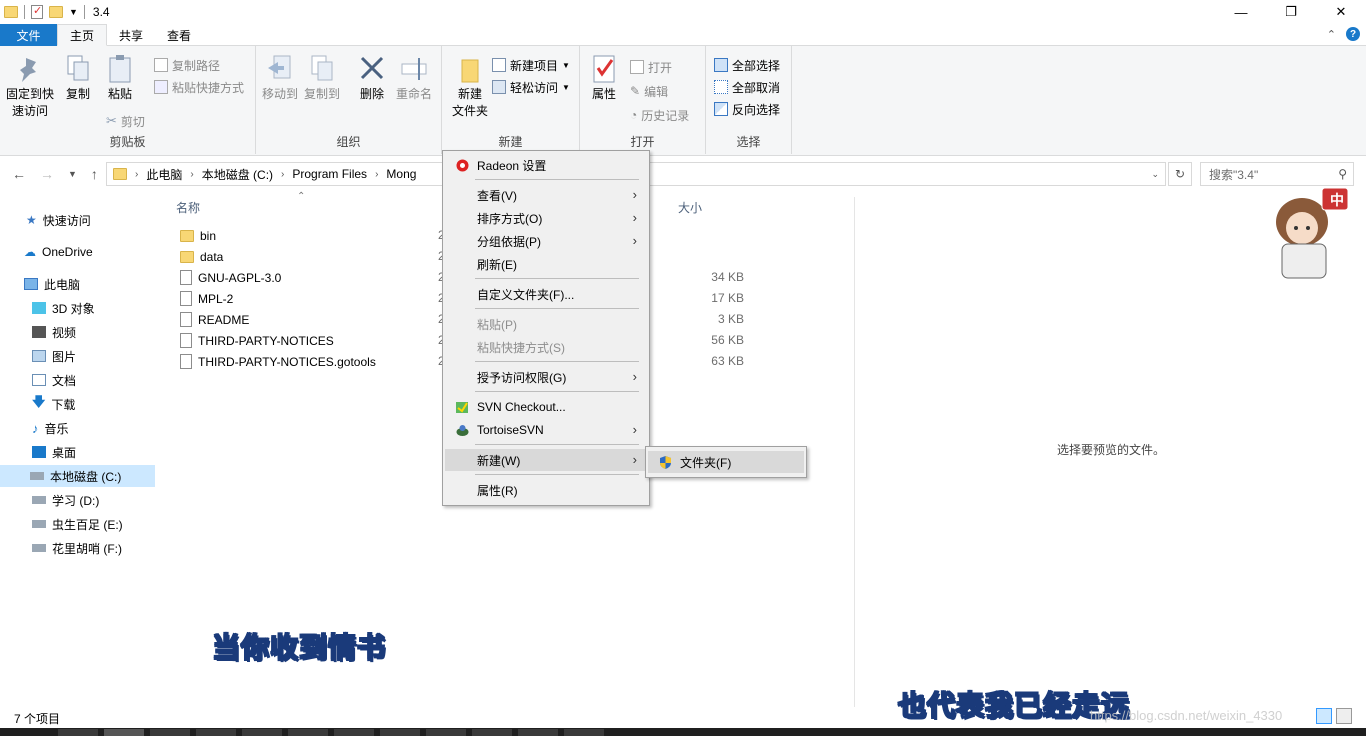 This screenshot has height=736, width=1366. Describe the element at coordinates (748, 142) in the screenshot. I see `group-label-select: 选择` at that location.